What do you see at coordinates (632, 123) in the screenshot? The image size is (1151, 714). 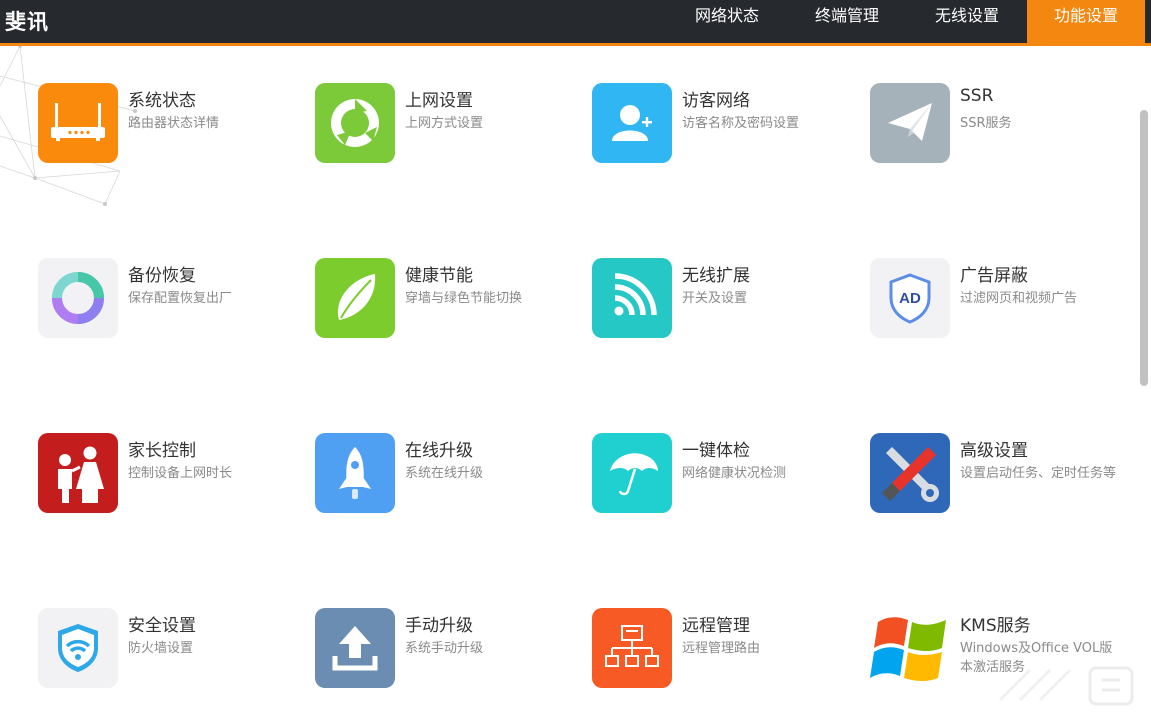 I see `add-user-icon` at bounding box center [632, 123].